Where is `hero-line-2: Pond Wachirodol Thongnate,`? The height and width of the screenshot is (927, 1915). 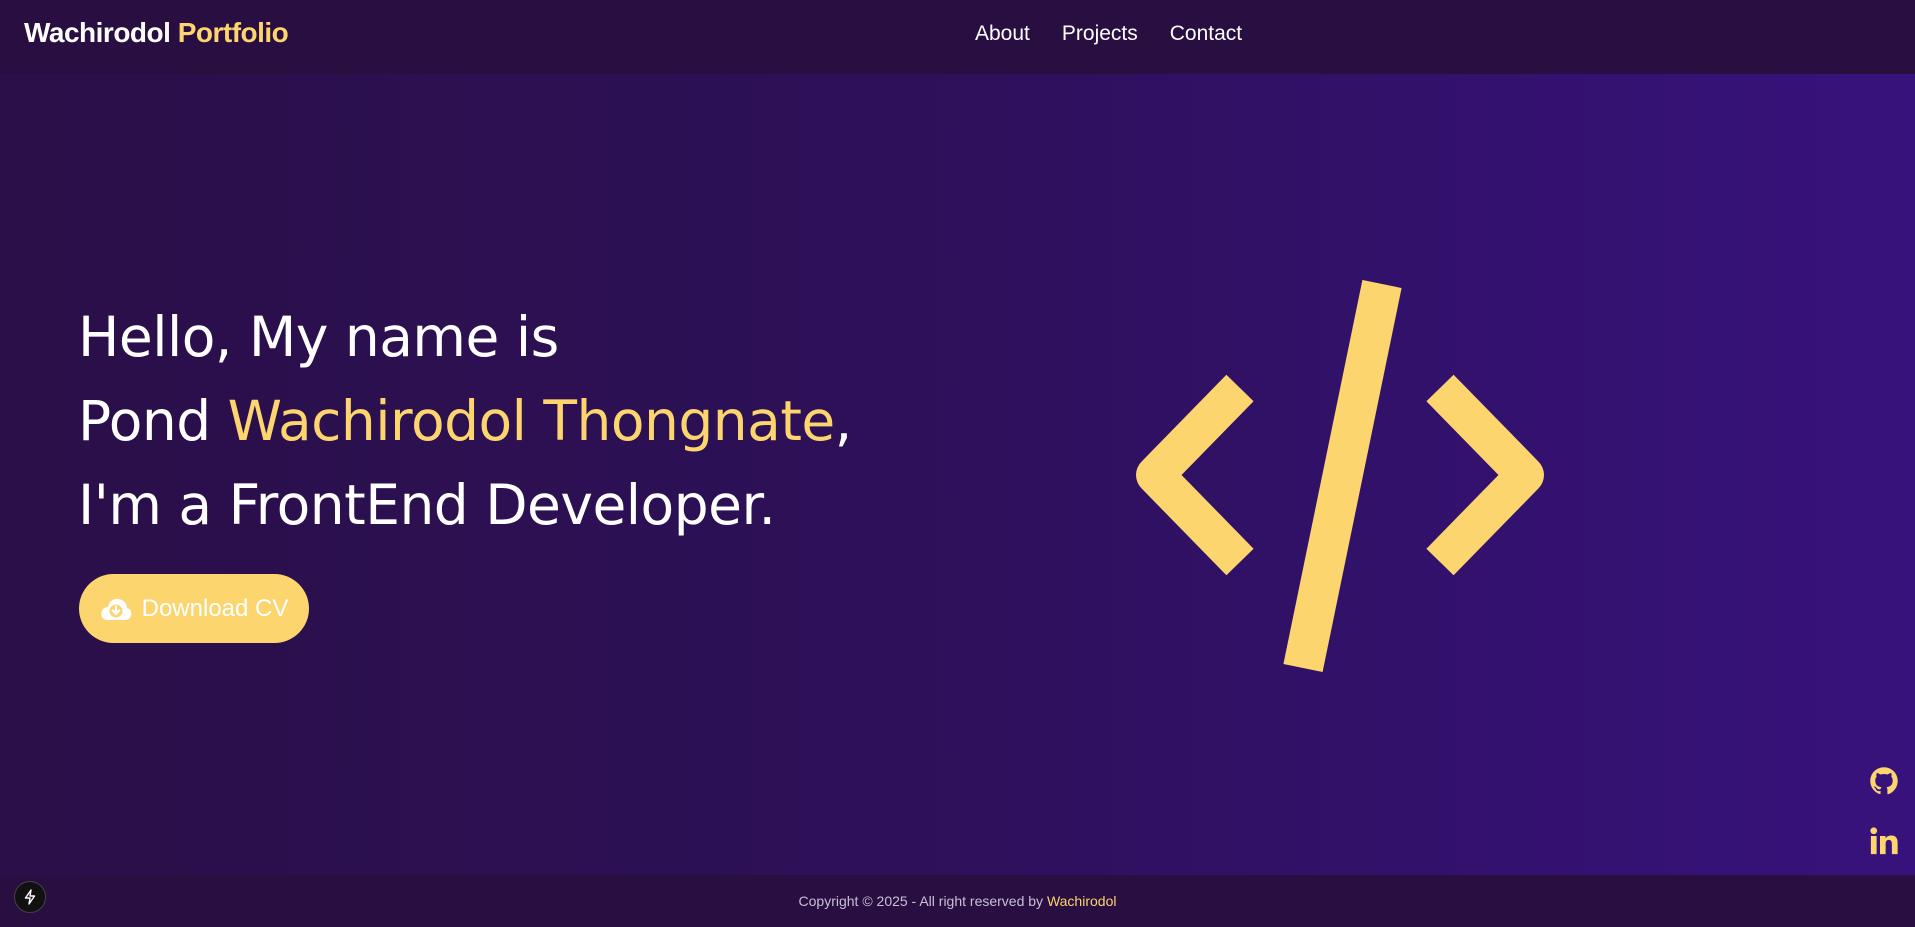
hero-line-2: Pond Wachirodol Thongnate, is located at coordinates (465, 421).